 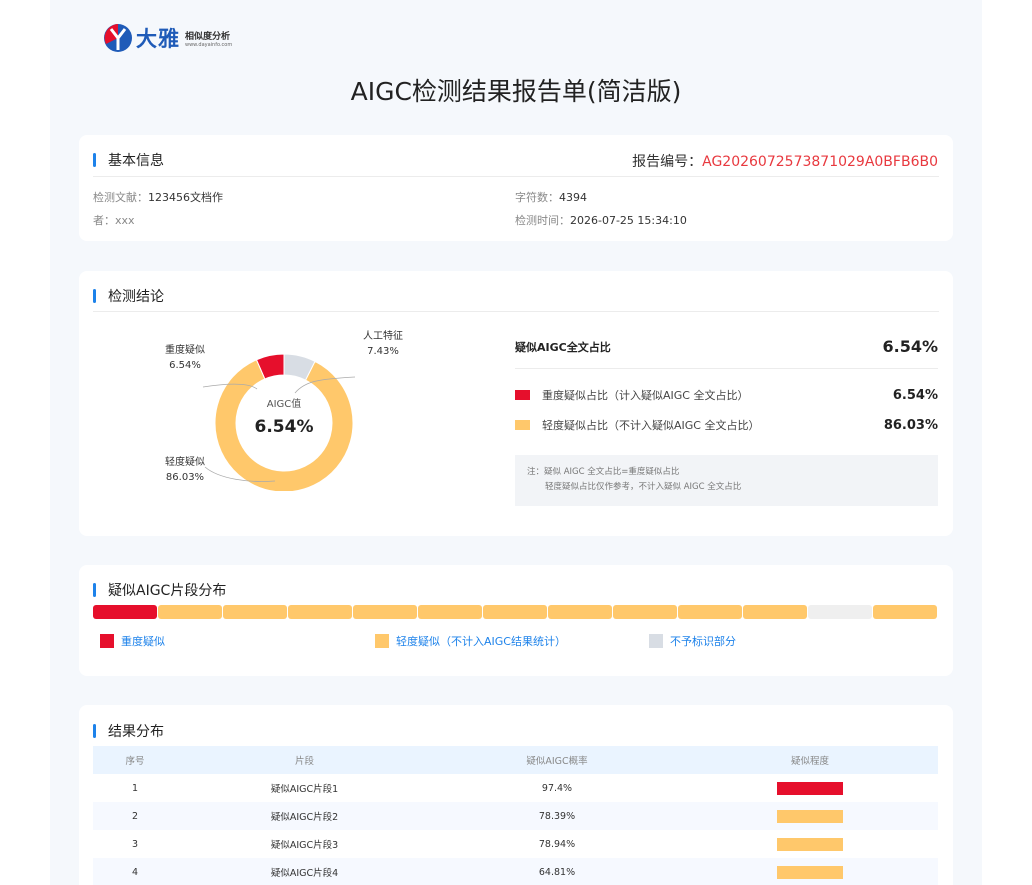 What do you see at coordinates (481, 641) in the screenshot?
I see `legend-light-label: 轻度疑似（不计入AIGC结果统计）` at bounding box center [481, 641].